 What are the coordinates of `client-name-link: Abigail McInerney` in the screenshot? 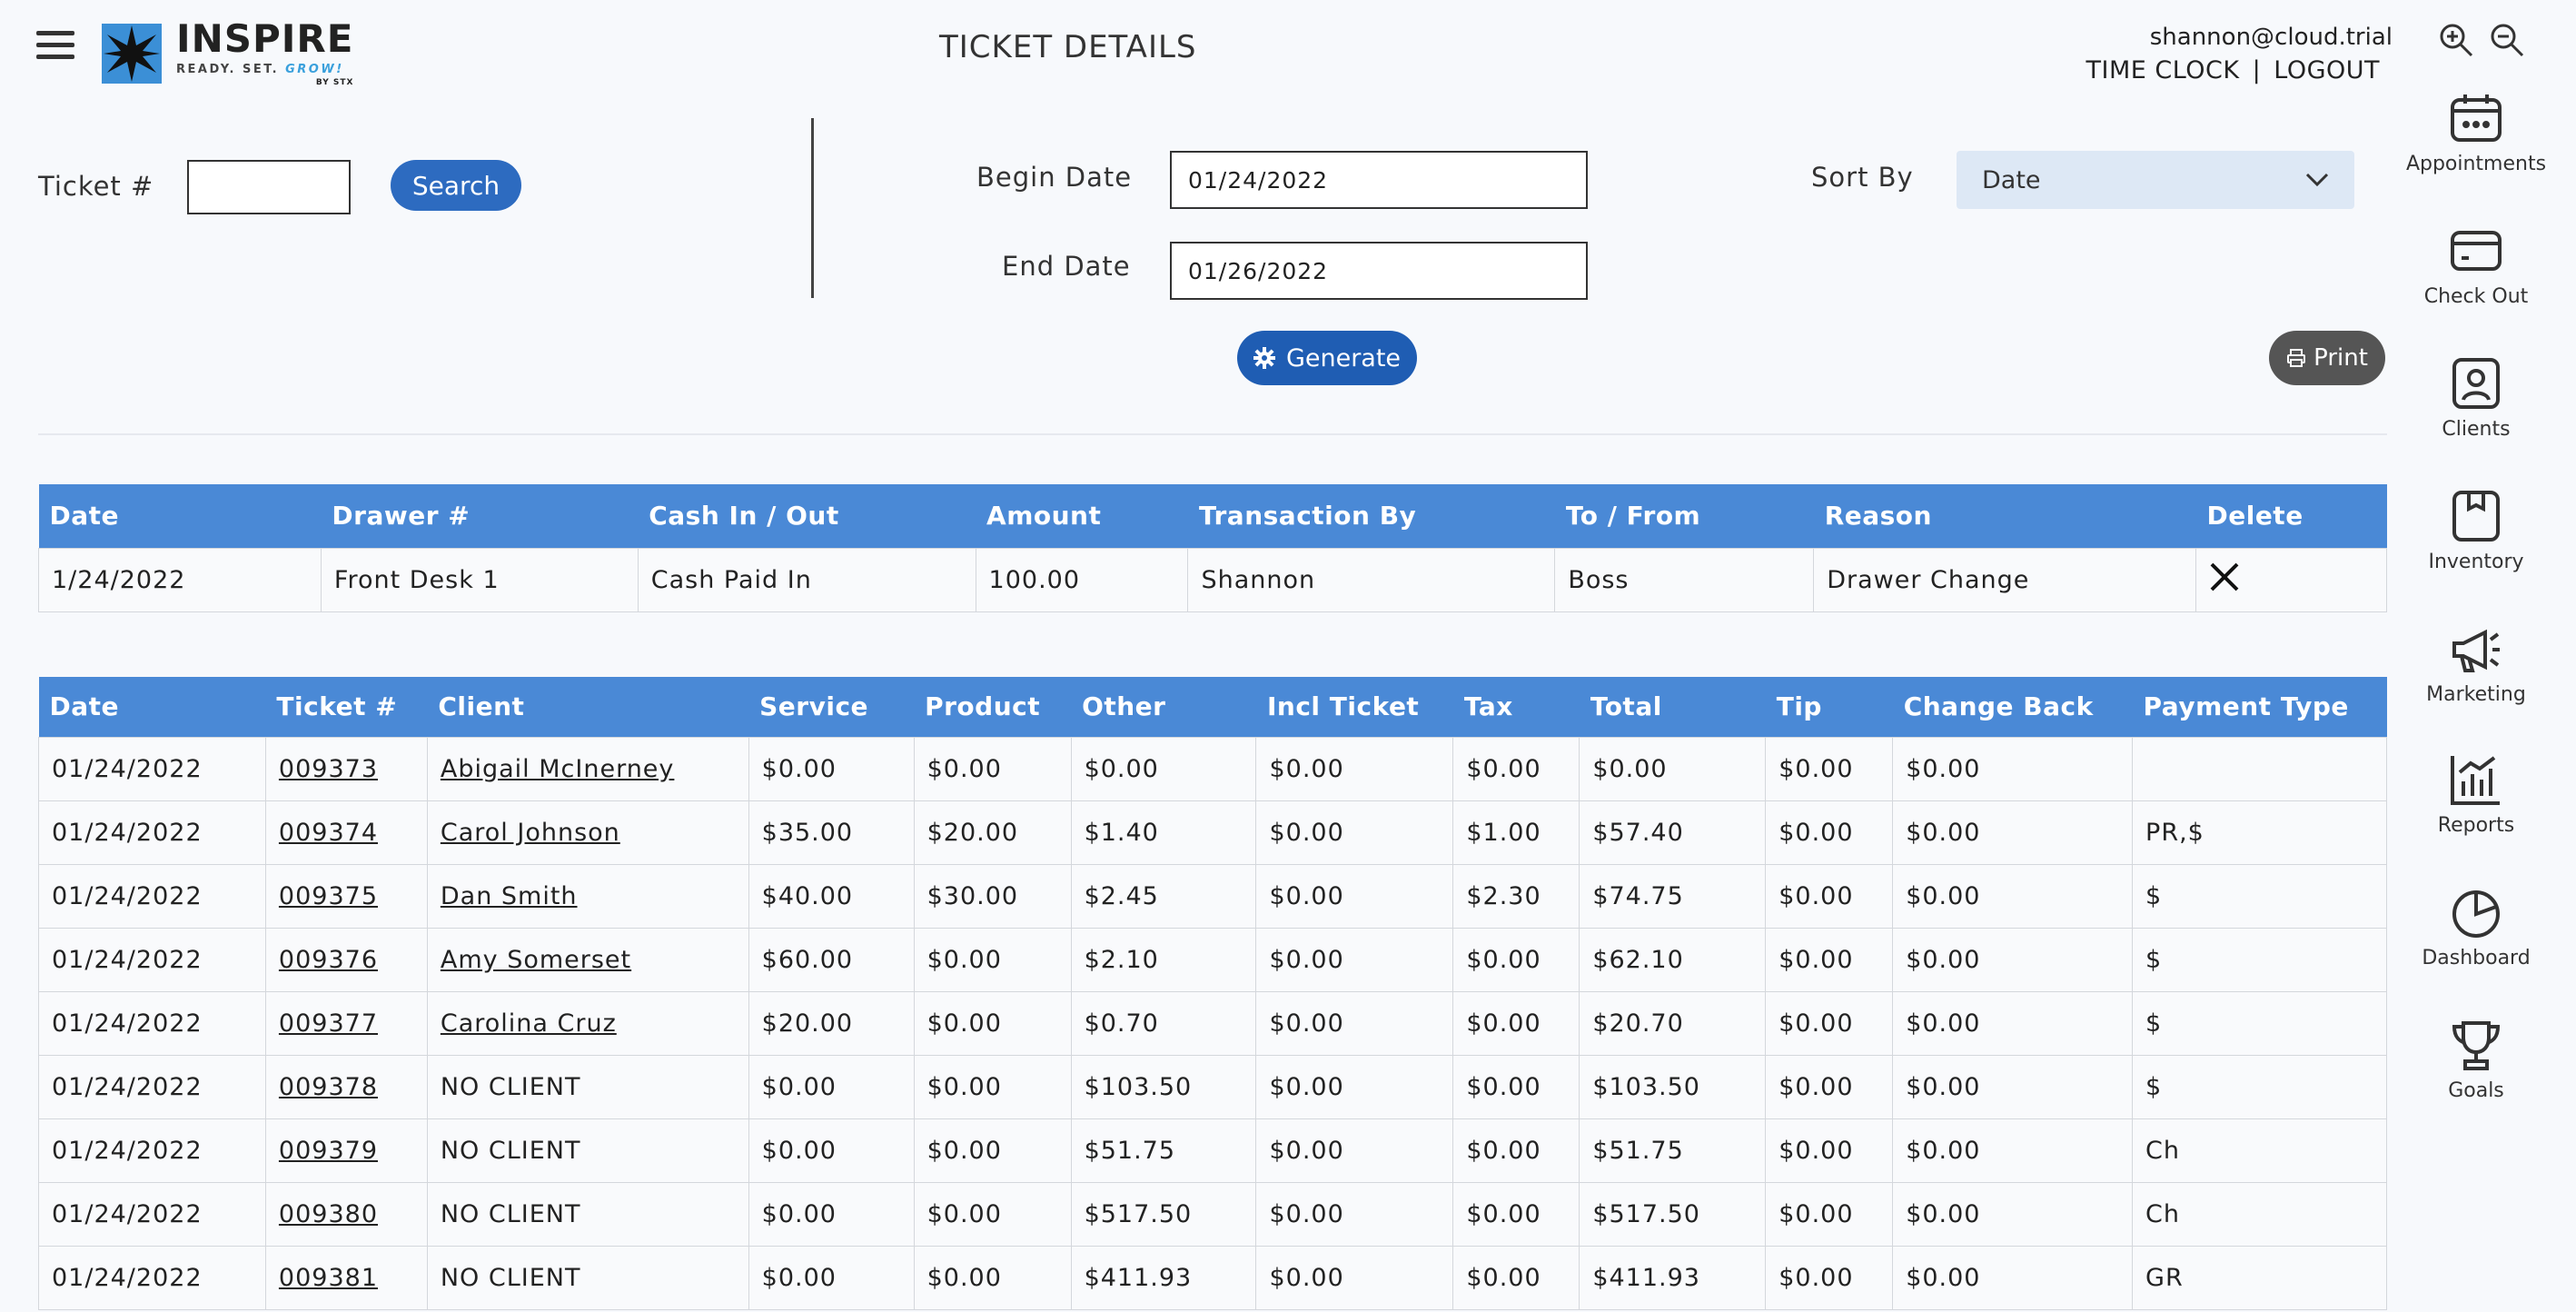 It's located at (558, 769).